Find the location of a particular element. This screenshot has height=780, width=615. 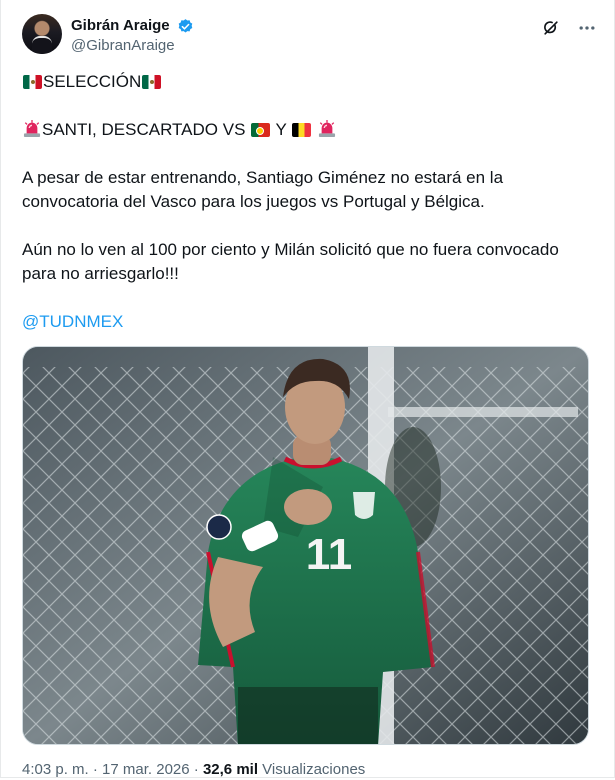

grok-icon is located at coordinates (551, 28).